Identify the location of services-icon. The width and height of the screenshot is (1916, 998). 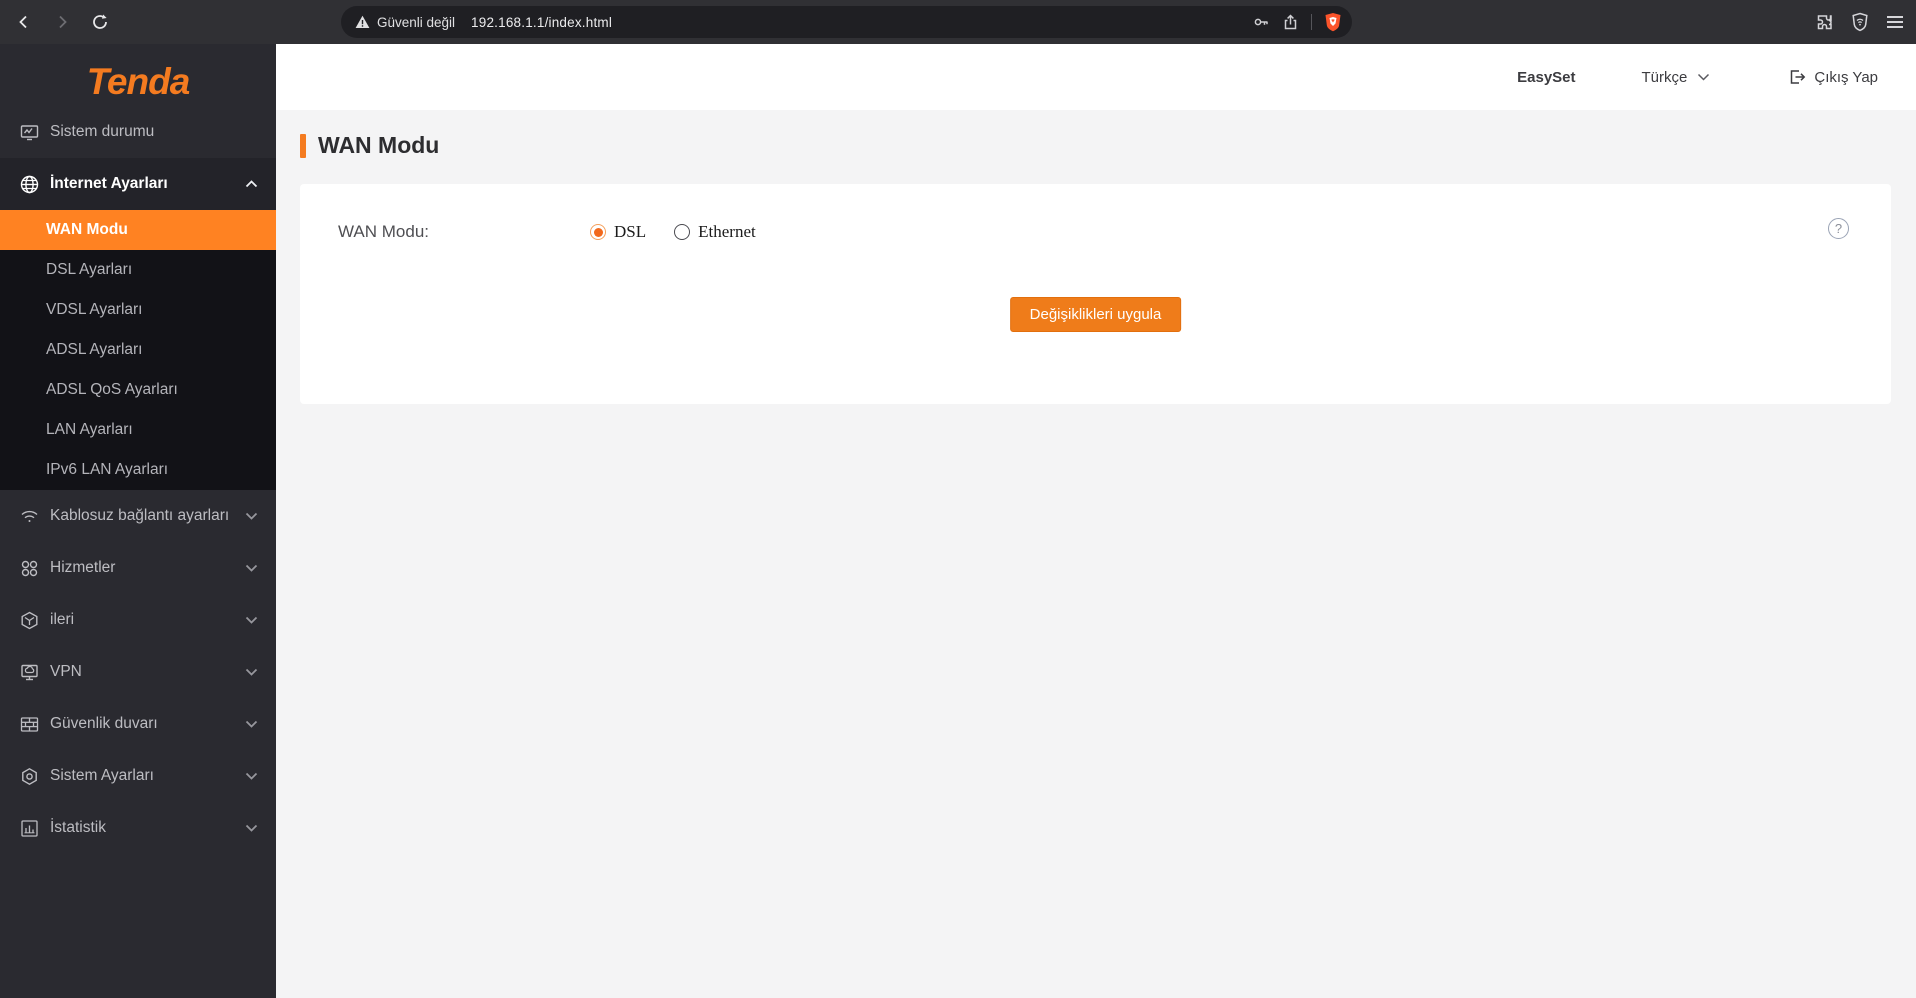
(29, 568).